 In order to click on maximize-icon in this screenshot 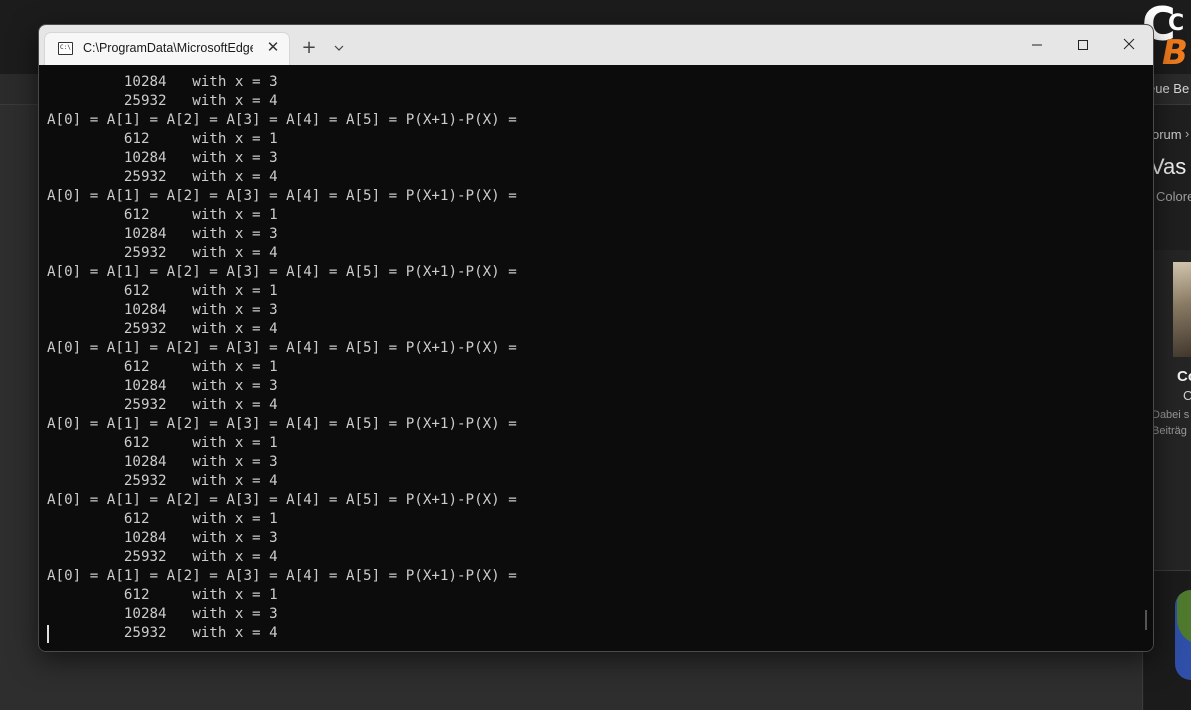, I will do `click(1083, 45)`.